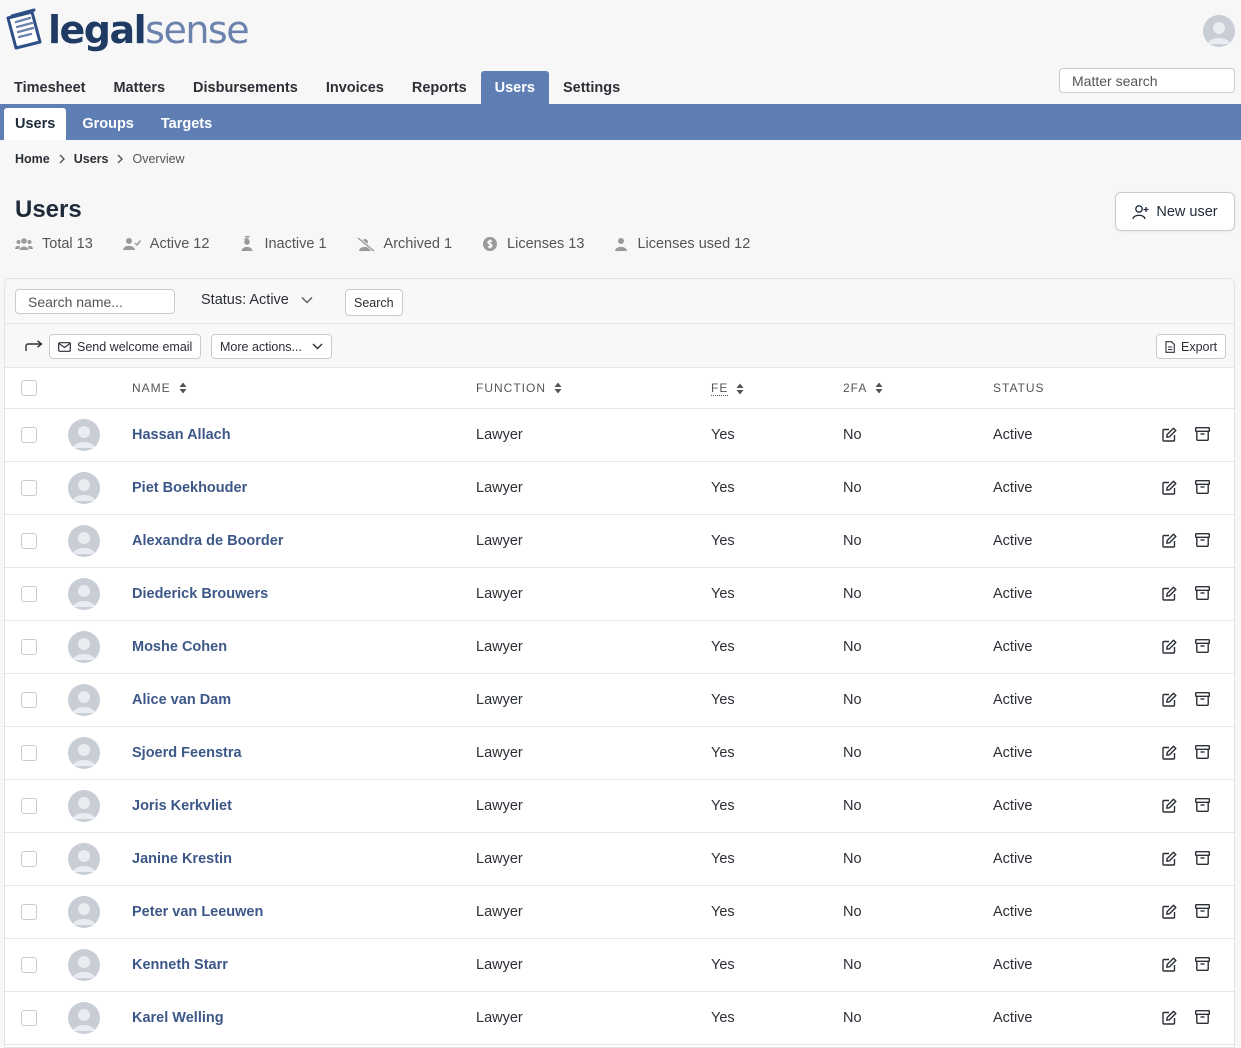 Image resolution: width=1241 pixels, height=1048 pixels. Describe the element at coordinates (35, 124) in the screenshot. I see `subnav-users: Users` at that location.